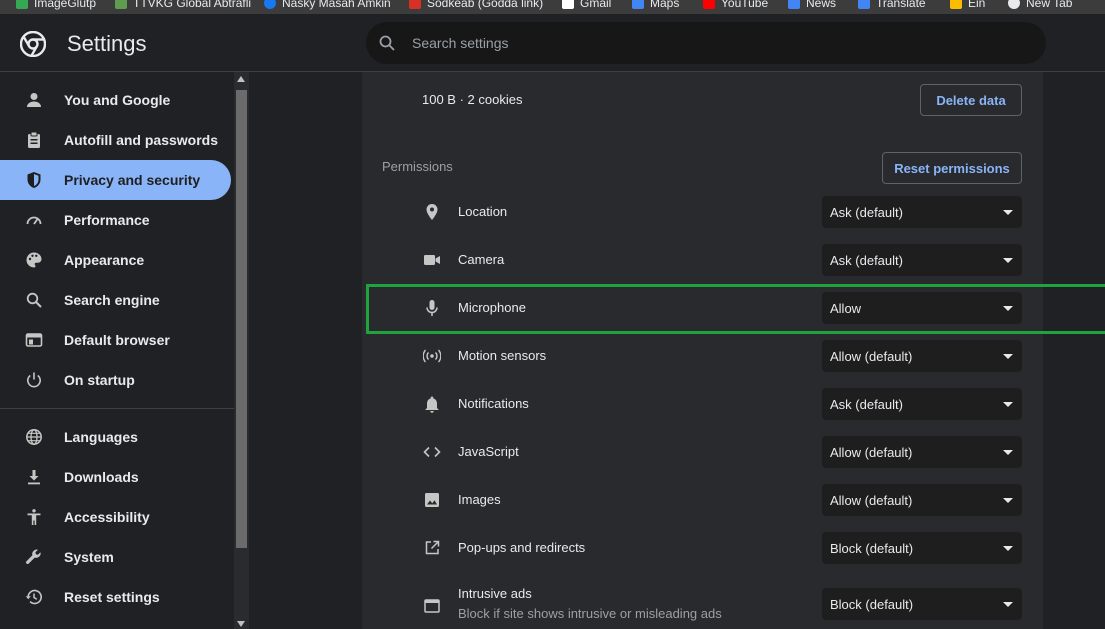 This screenshot has width=1105, height=629. I want to click on sidebar-divider, so click(117, 408).